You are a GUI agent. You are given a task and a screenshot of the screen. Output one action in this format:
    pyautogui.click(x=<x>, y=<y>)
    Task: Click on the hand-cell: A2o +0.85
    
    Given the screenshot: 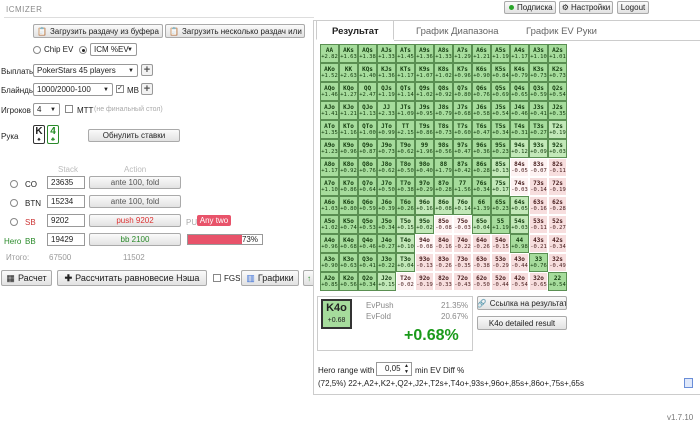 What is the action you would take?
    pyautogui.click(x=329, y=281)
    